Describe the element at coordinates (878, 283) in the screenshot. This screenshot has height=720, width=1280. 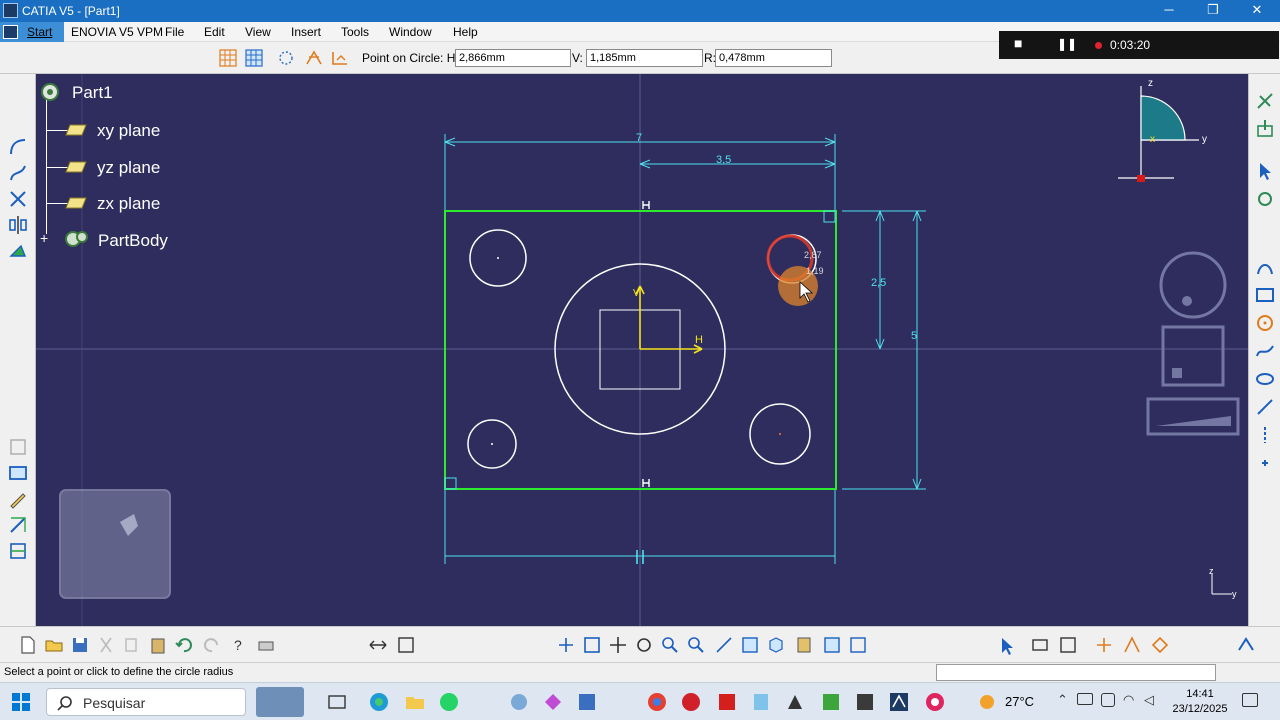
I see `dimension-half-height: 2,5` at that location.